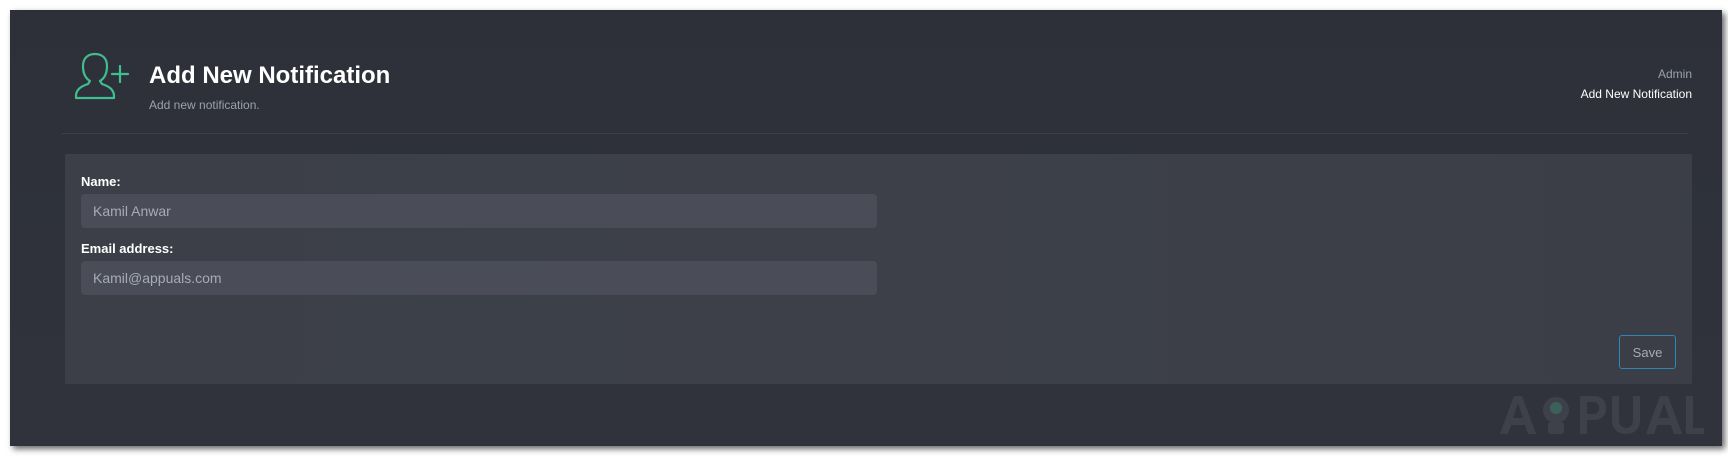  What do you see at coordinates (101, 181) in the screenshot?
I see `name-label: Name:` at bounding box center [101, 181].